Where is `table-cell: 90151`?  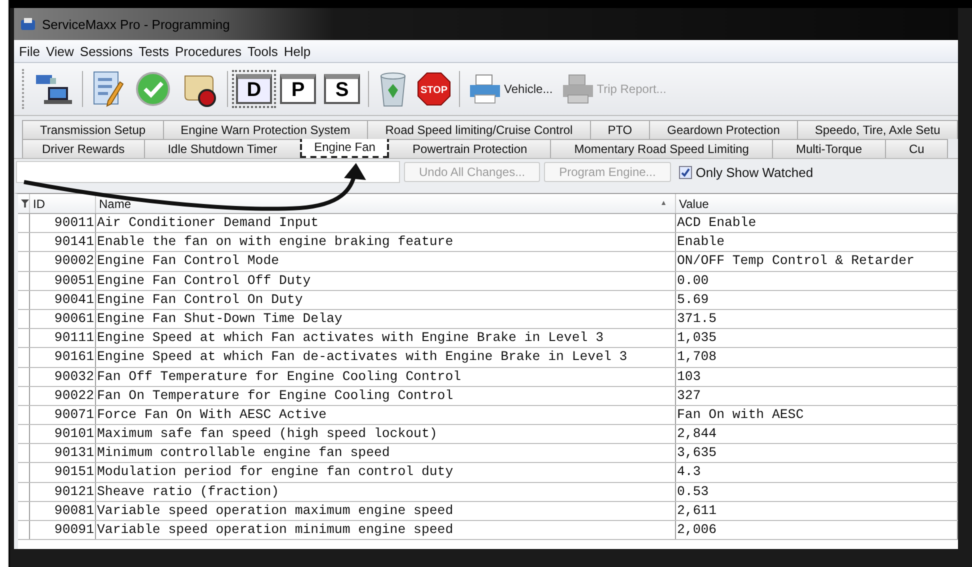
table-cell: 90151 is located at coordinates (63, 472).